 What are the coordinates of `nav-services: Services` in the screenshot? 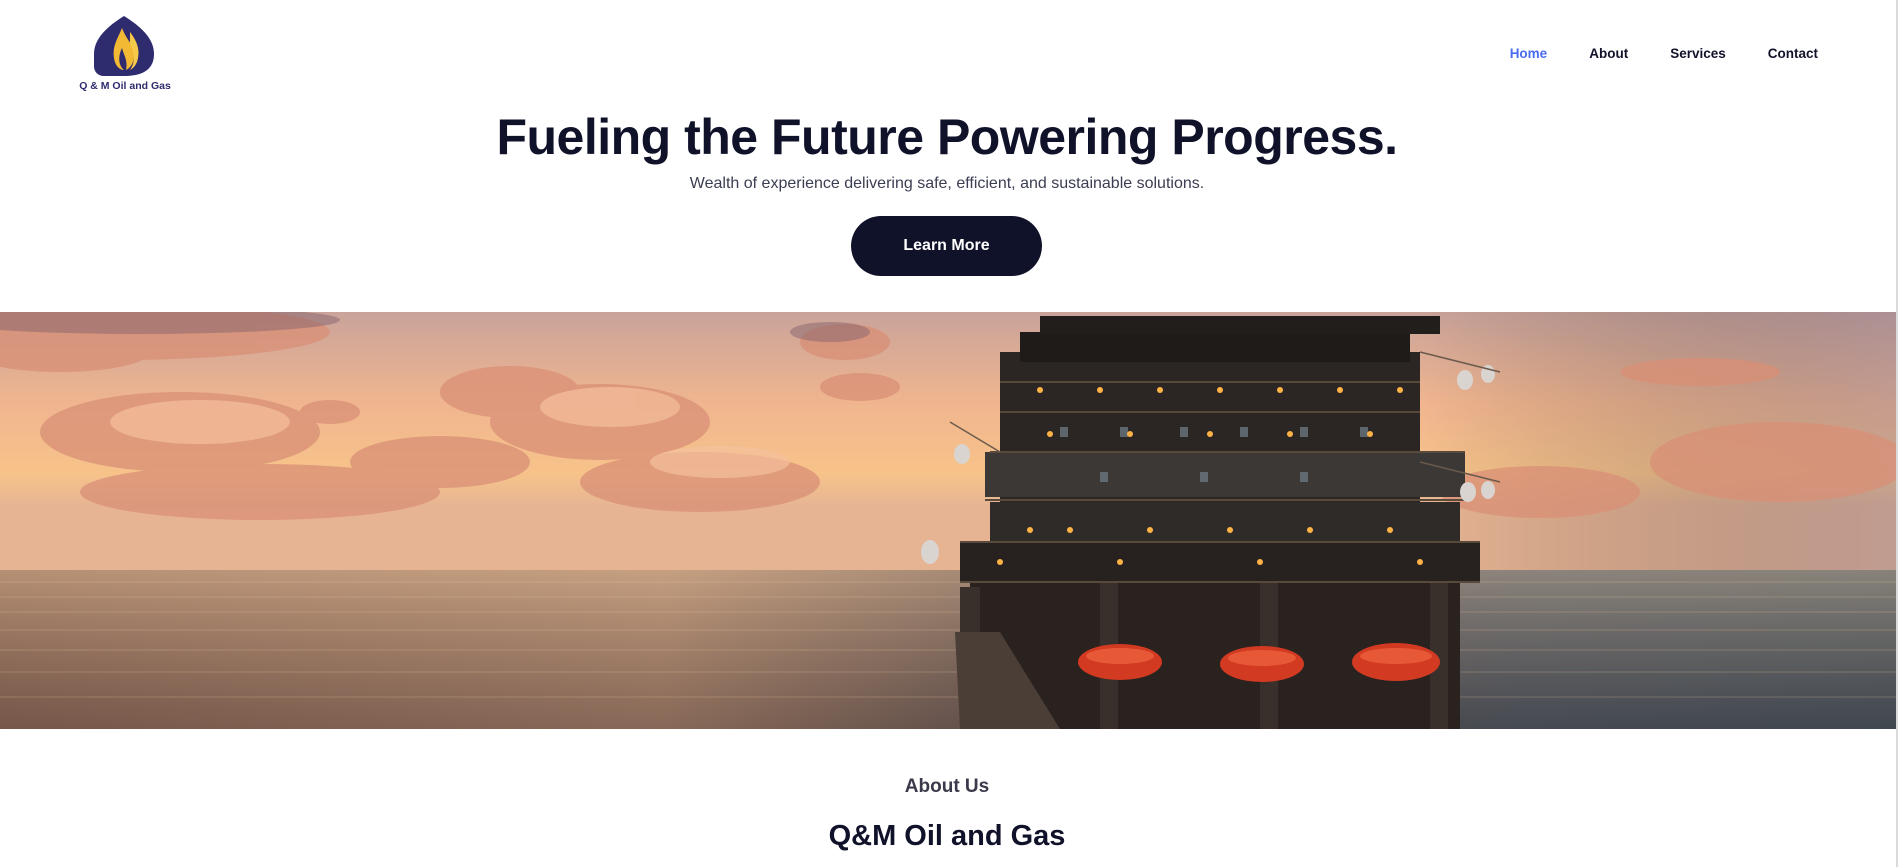 It's located at (1698, 53).